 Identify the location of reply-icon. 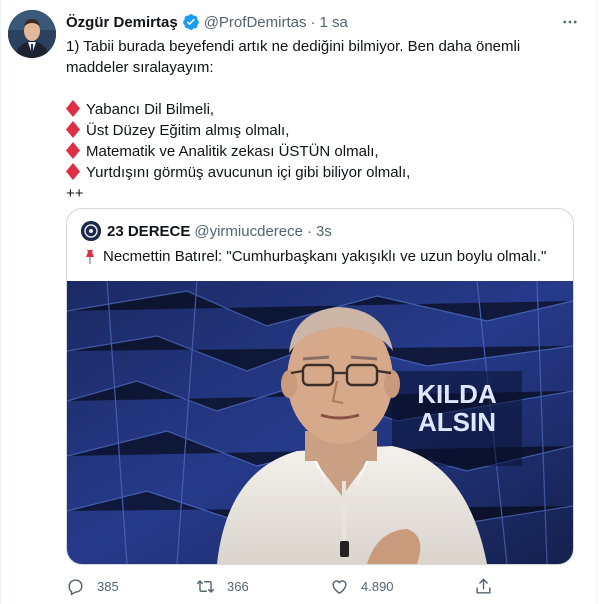
(75, 587).